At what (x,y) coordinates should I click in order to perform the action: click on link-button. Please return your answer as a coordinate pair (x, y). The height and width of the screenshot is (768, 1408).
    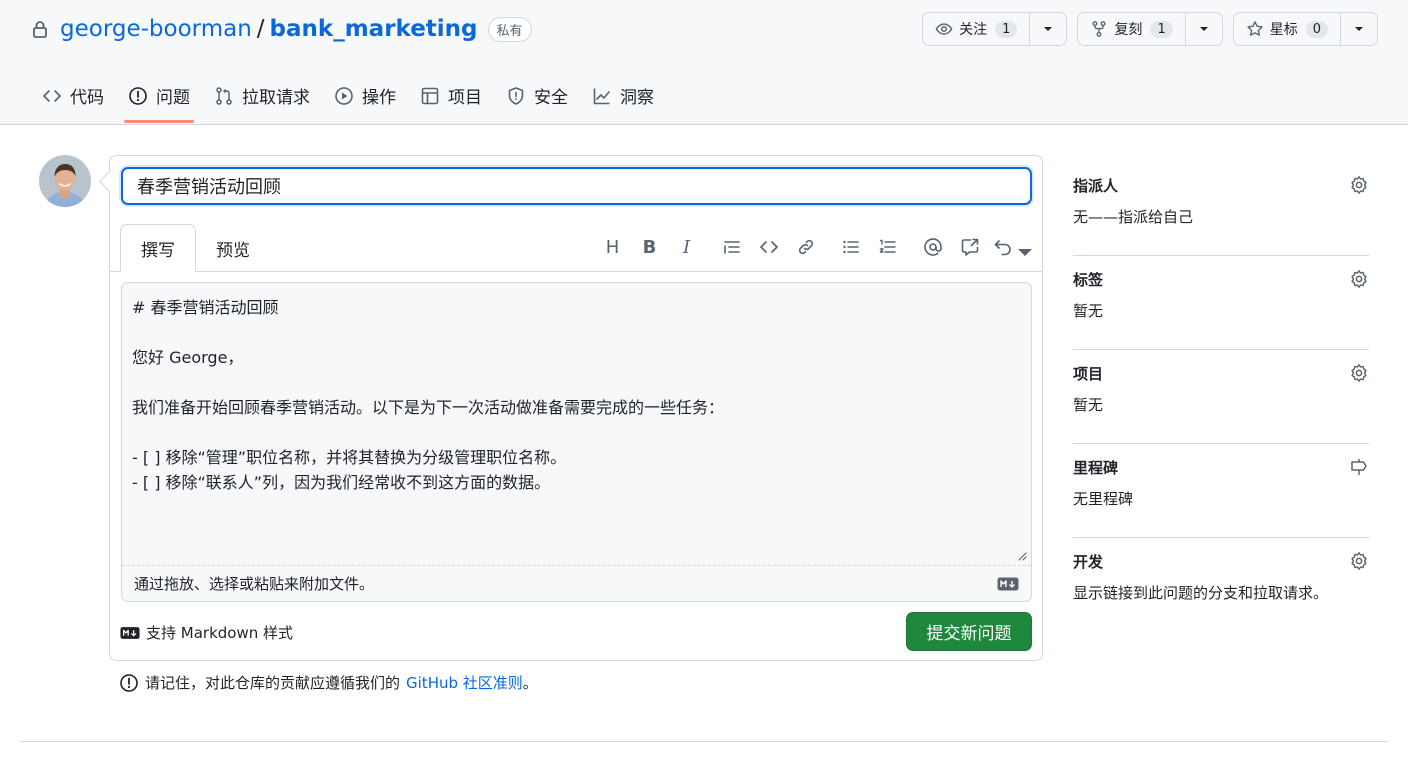
    Looking at the image, I should click on (805, 247).